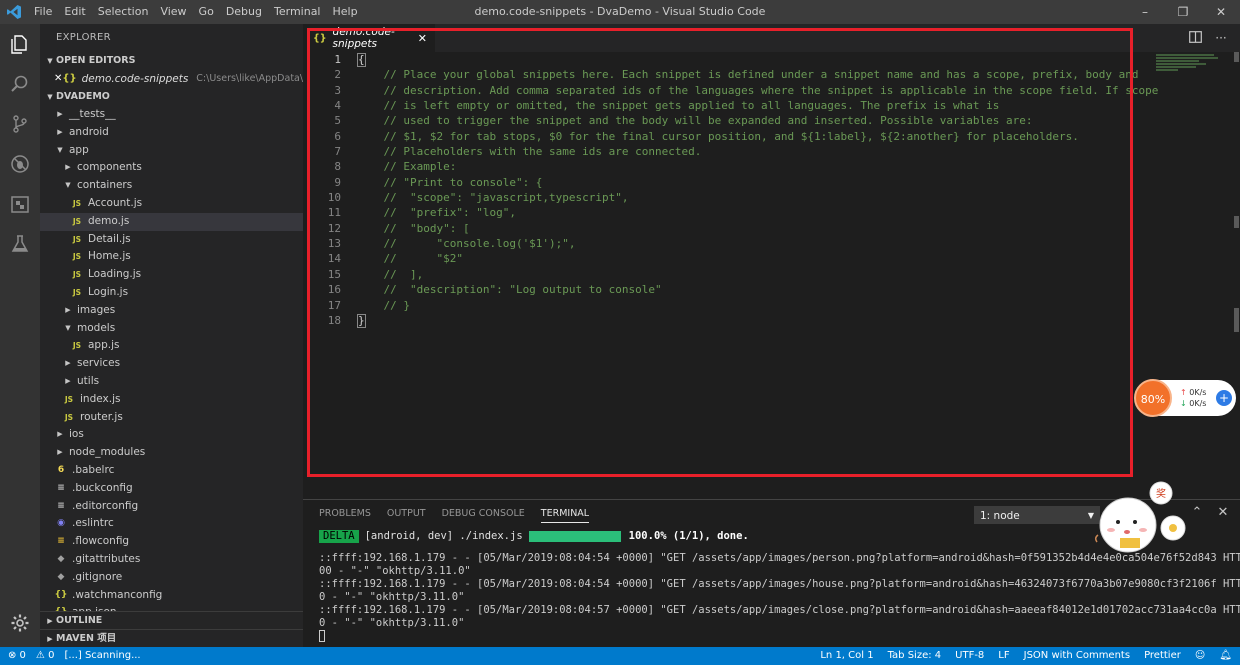 This screenshot has width=1240, height=665. What do you see at coordinates (171, 115) in the screenshot?
I see `tree-folder: ▶ __tests__` at bounding box center [171, 115].